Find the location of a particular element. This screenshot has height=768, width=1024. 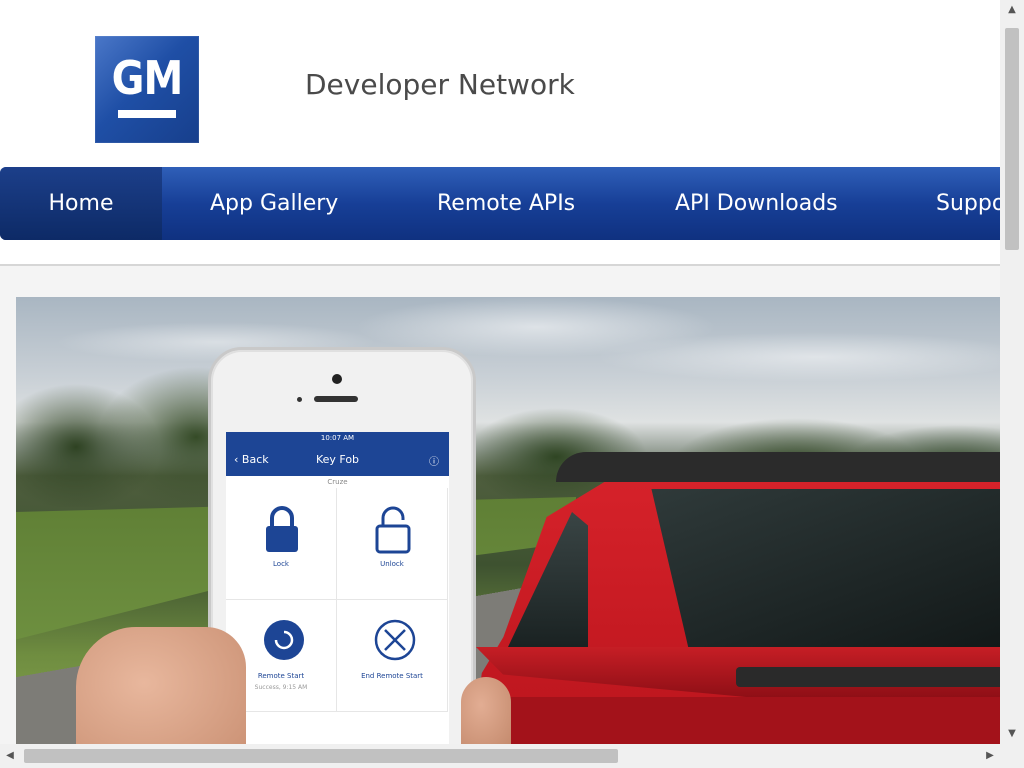

phone-status-bar: 10:07 AM is located at coordinates (337, 438).